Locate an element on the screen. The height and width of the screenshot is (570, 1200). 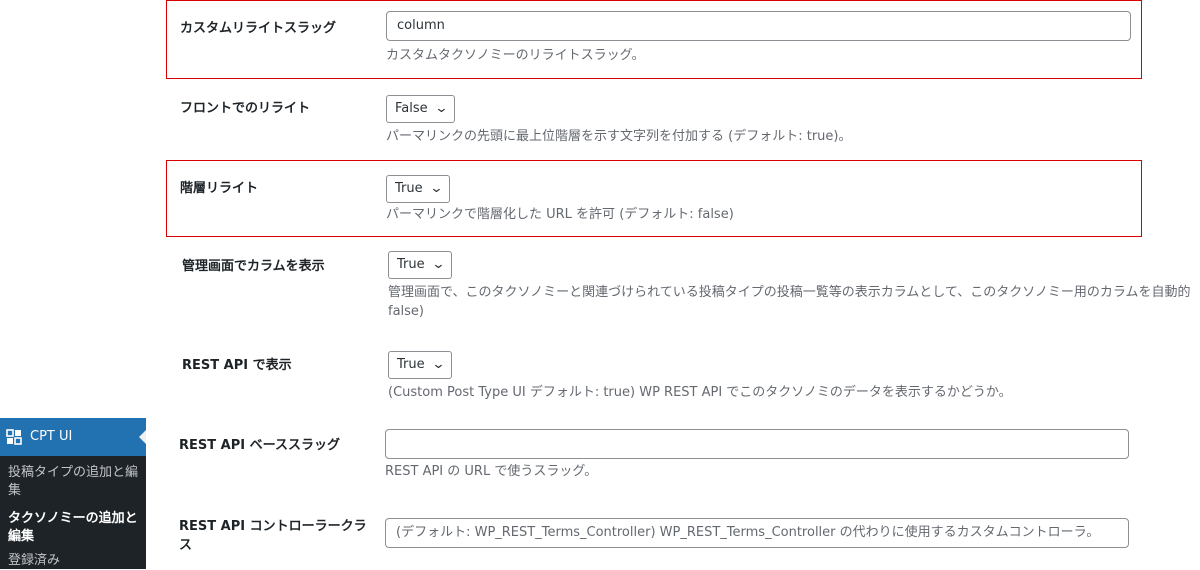
sidebar-gap is located at coordinates (152, 493).